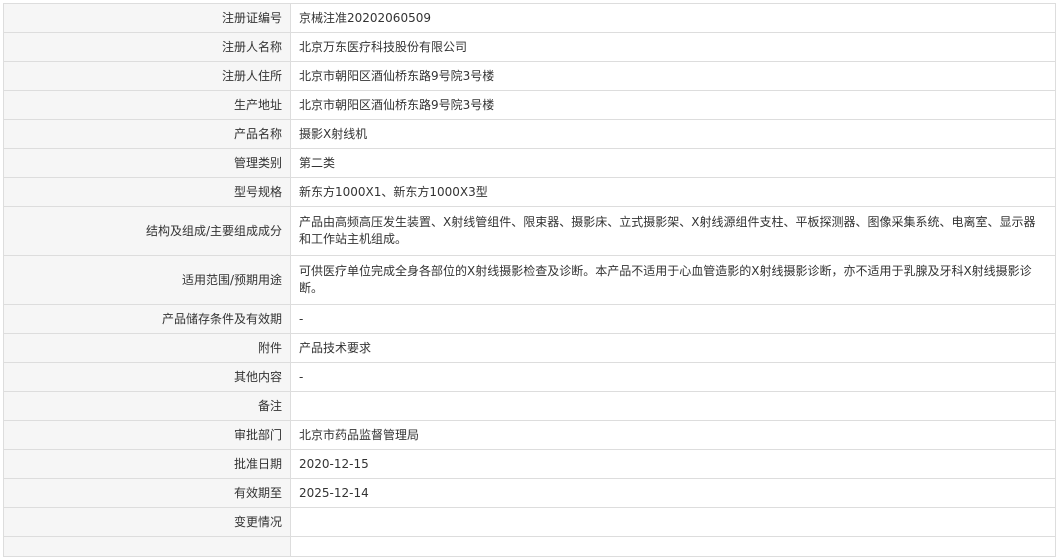  Describe the element at coordinates (147, 522) in the screenshot. I see `field-label: 变更情况` at that location.